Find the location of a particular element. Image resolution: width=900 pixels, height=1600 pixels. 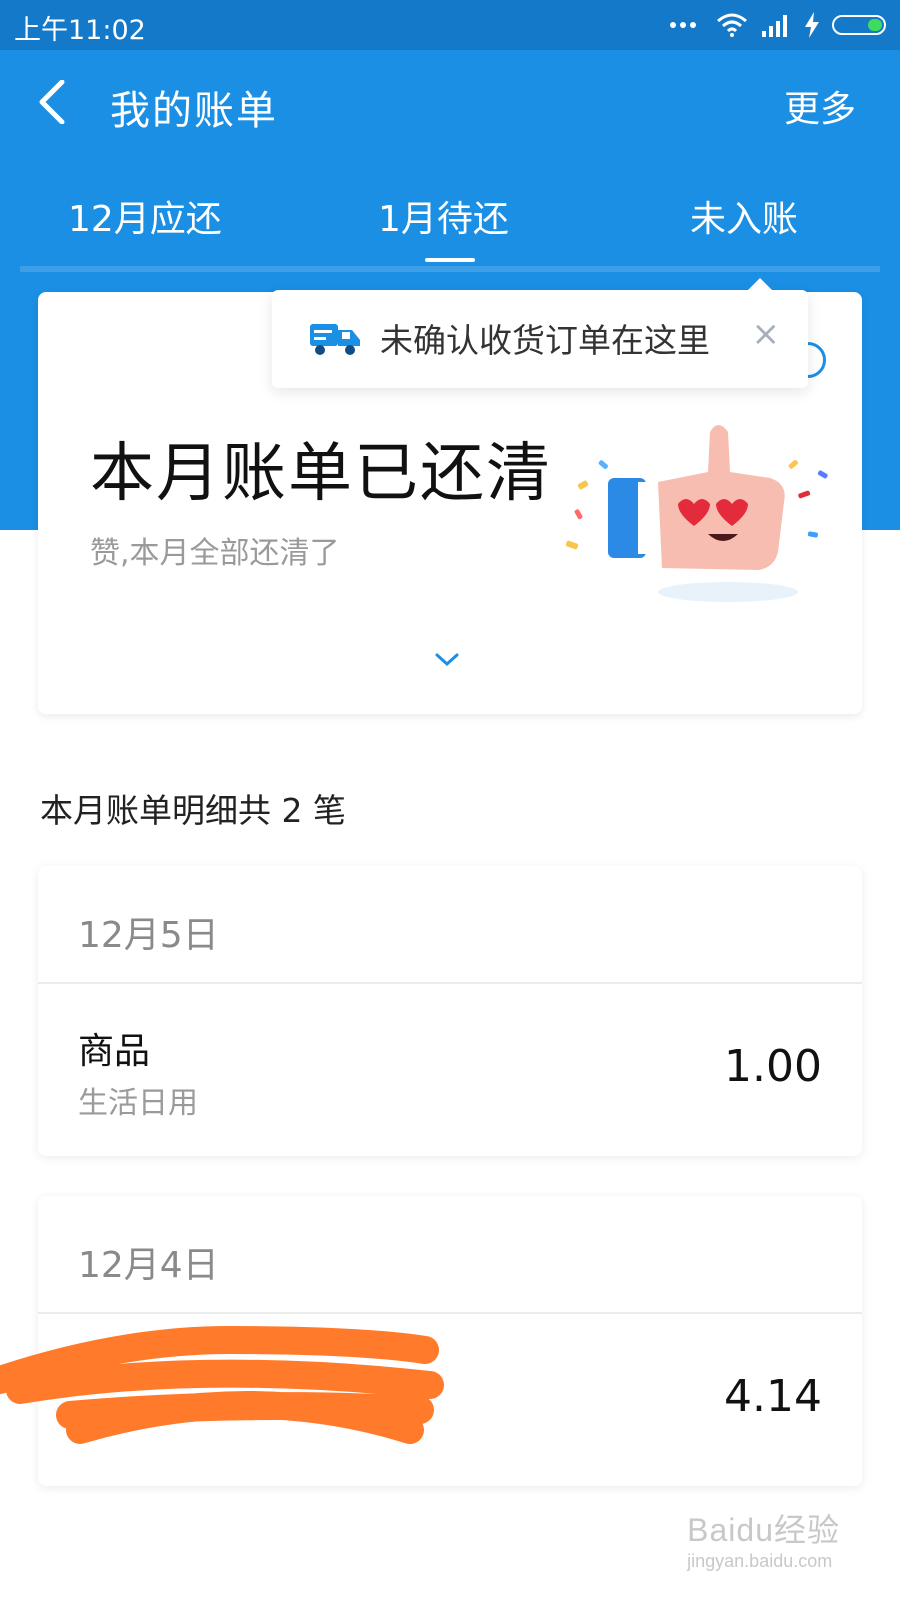

bill-item-category: 生活日用 is located at coordinates (138, 1103).